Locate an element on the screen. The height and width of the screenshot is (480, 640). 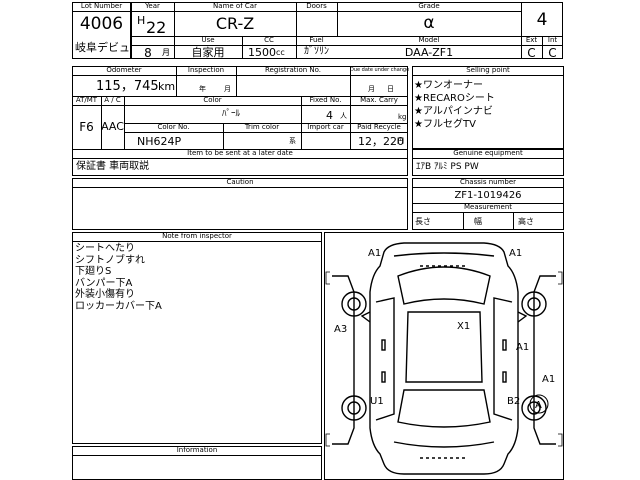
door-handle-left-rear is located at coordinates (383, 377).